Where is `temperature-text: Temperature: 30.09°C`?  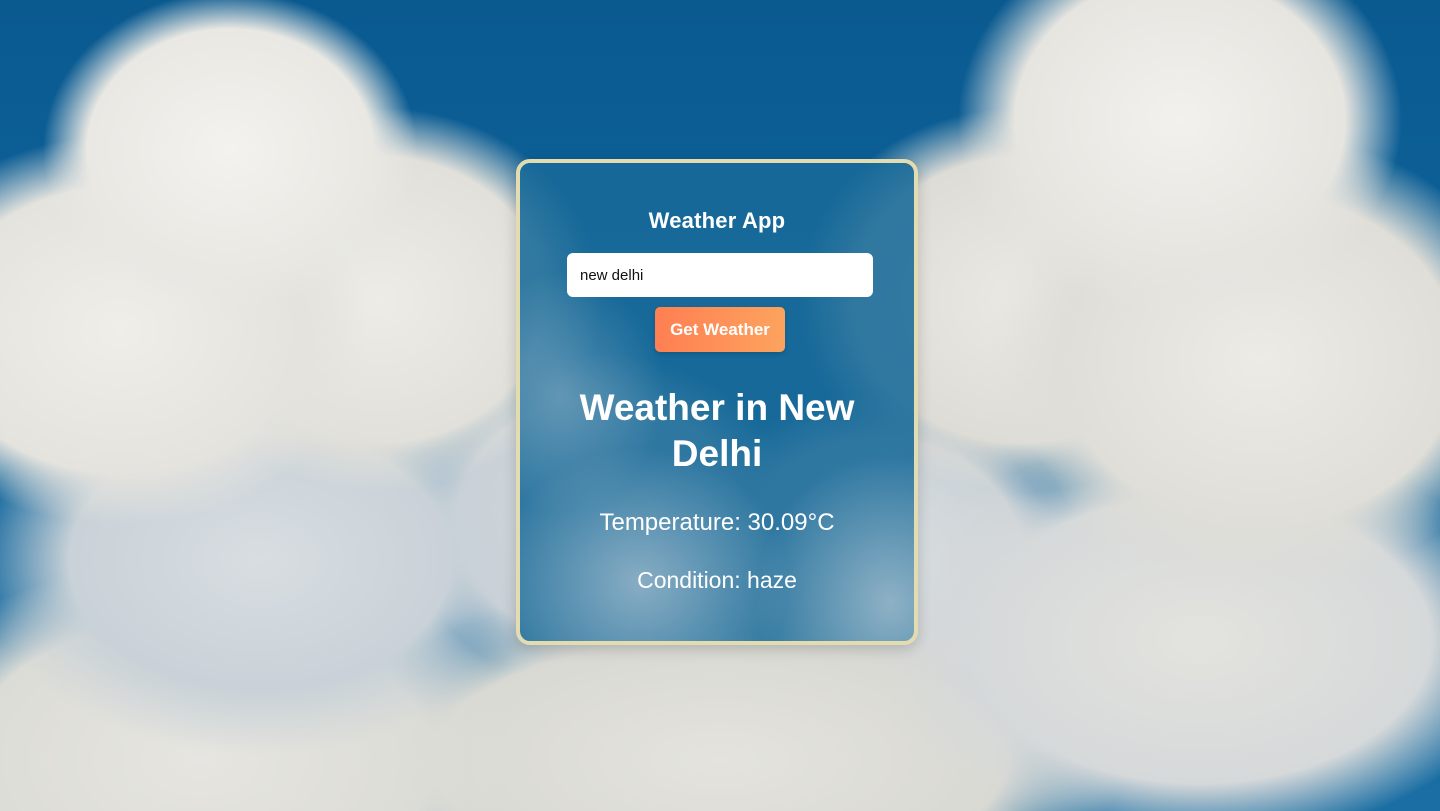 temperature-text: Temperature: 30.09°C is located at coordinates (717, 522).